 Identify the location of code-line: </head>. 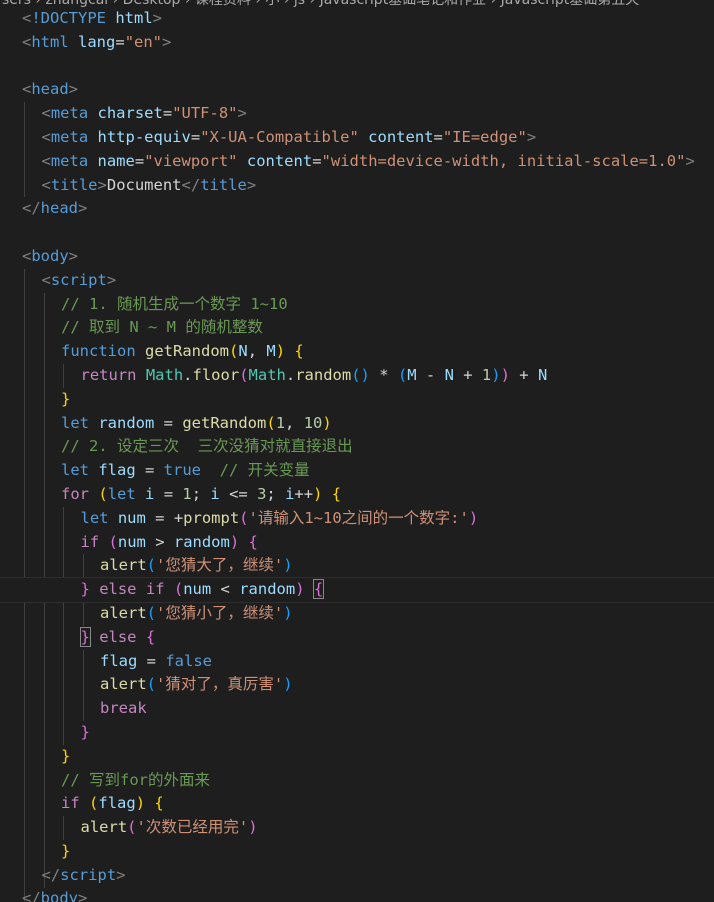
(357, 209).